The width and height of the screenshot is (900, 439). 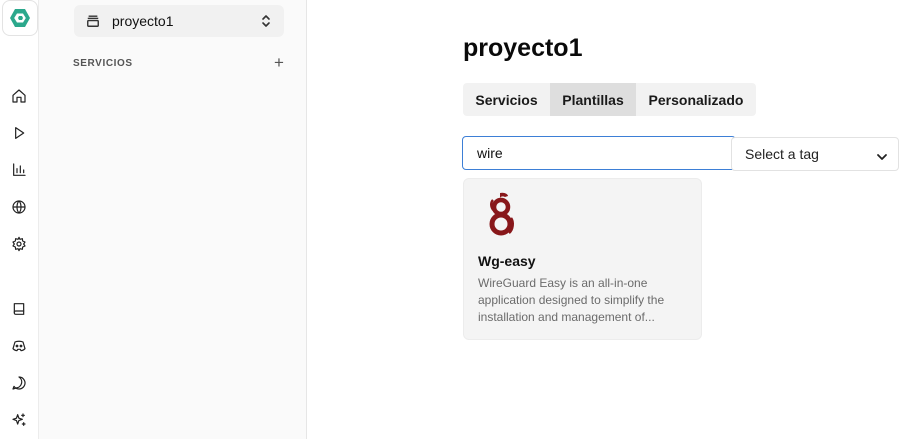 What do you see at coordinates (20, 18) in the screenshot?
I see `app-logo-icon` at bounding box center [20, 18].